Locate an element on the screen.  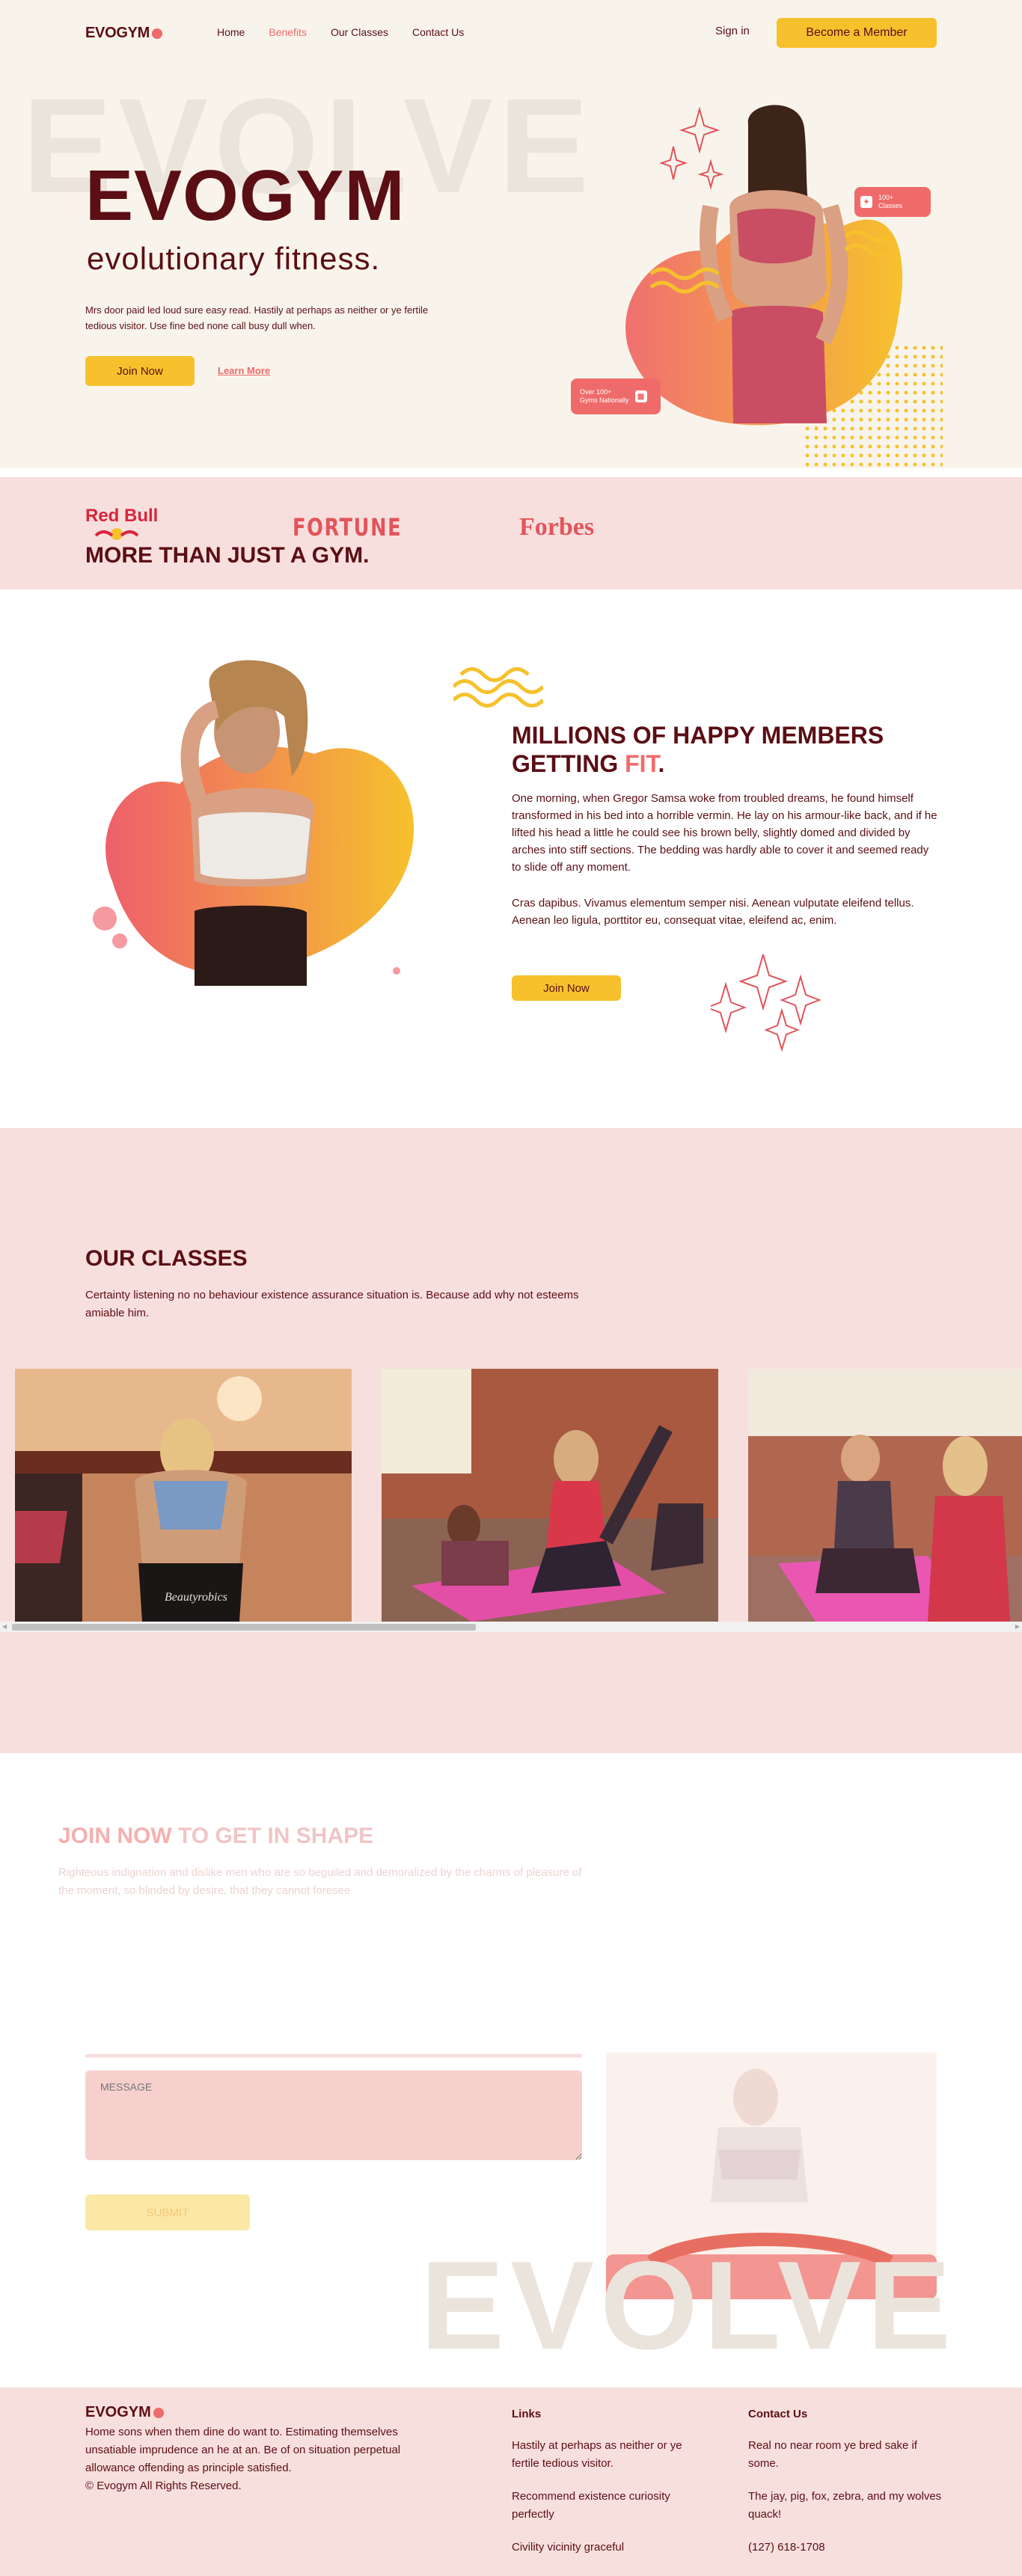
hero-title: EVOGYM is located at coordinates (245, 196).